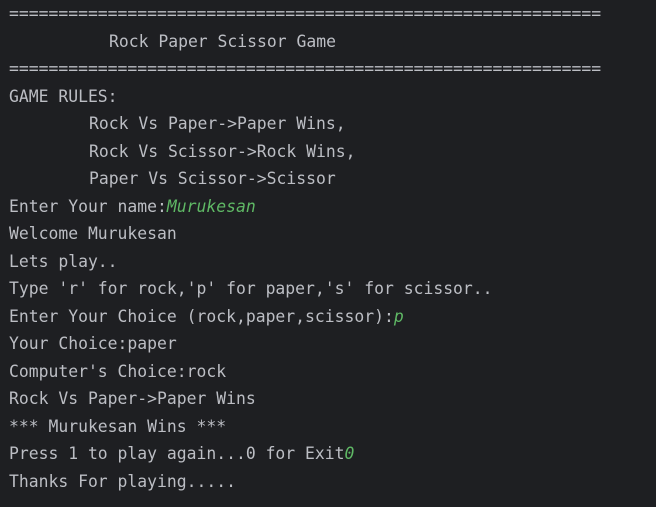 Image resolution: width=656 pixels, height=507 pixels. I want to click on choice-prompt-line: Enter Your Choice (rock,paper,scissor):p, so click(332, 317).